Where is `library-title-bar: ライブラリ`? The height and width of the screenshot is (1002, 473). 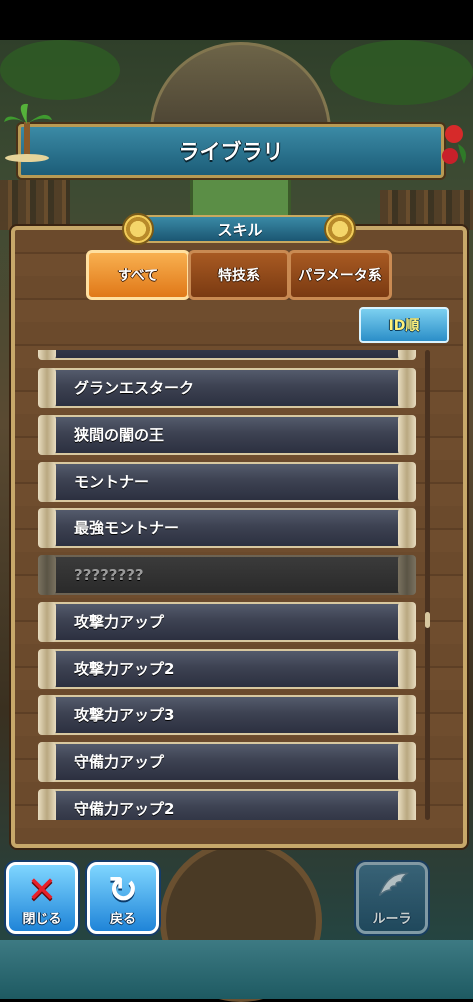 library-title-bar: ライブラリ is located at coordinates (231, 151).